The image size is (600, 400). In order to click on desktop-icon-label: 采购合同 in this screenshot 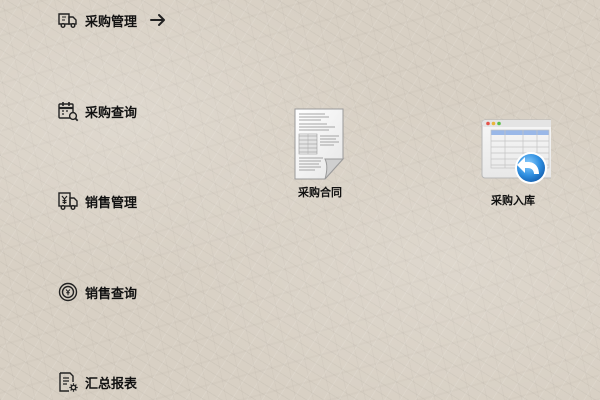, I will do `click(320, 192)`.